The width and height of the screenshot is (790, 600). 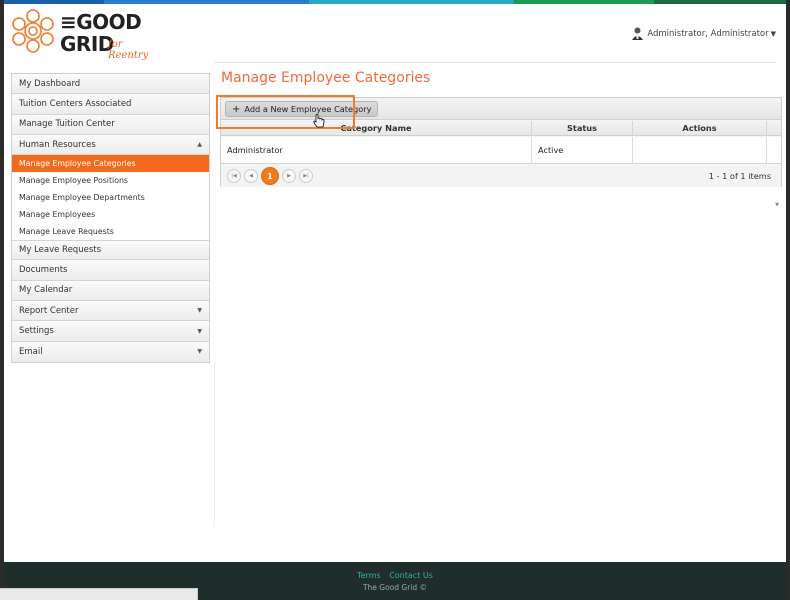 I want to click on logo-gear-icon, so click(x=33, y=31).